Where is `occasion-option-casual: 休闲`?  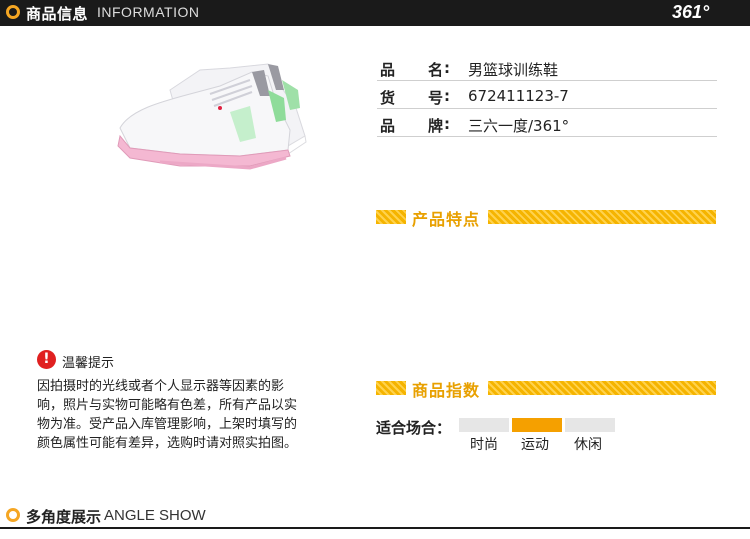
occasion-option-casual: 休闲 is located at coordinates (588, 445).